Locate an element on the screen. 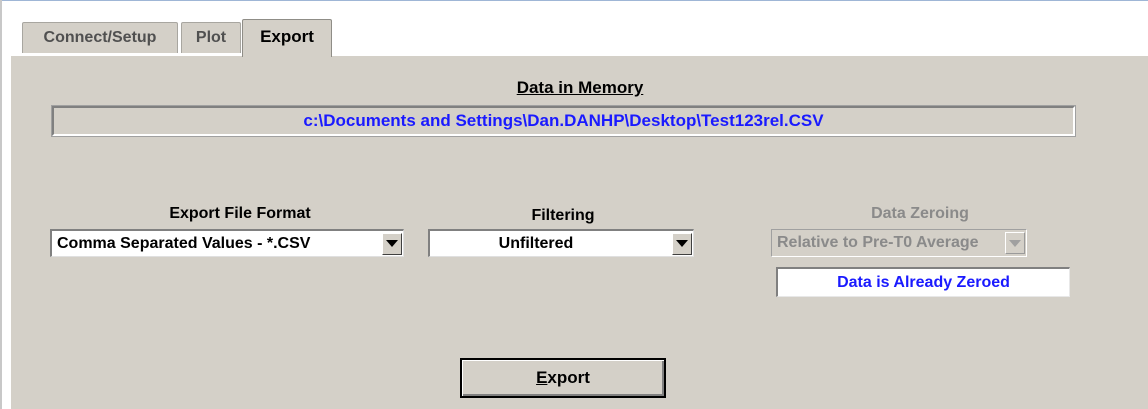 The width and height of the screenshot is (1148, 409). export-format-dropdown: Comma Separated Values - *.CSV is located at coordinates (227, 243).